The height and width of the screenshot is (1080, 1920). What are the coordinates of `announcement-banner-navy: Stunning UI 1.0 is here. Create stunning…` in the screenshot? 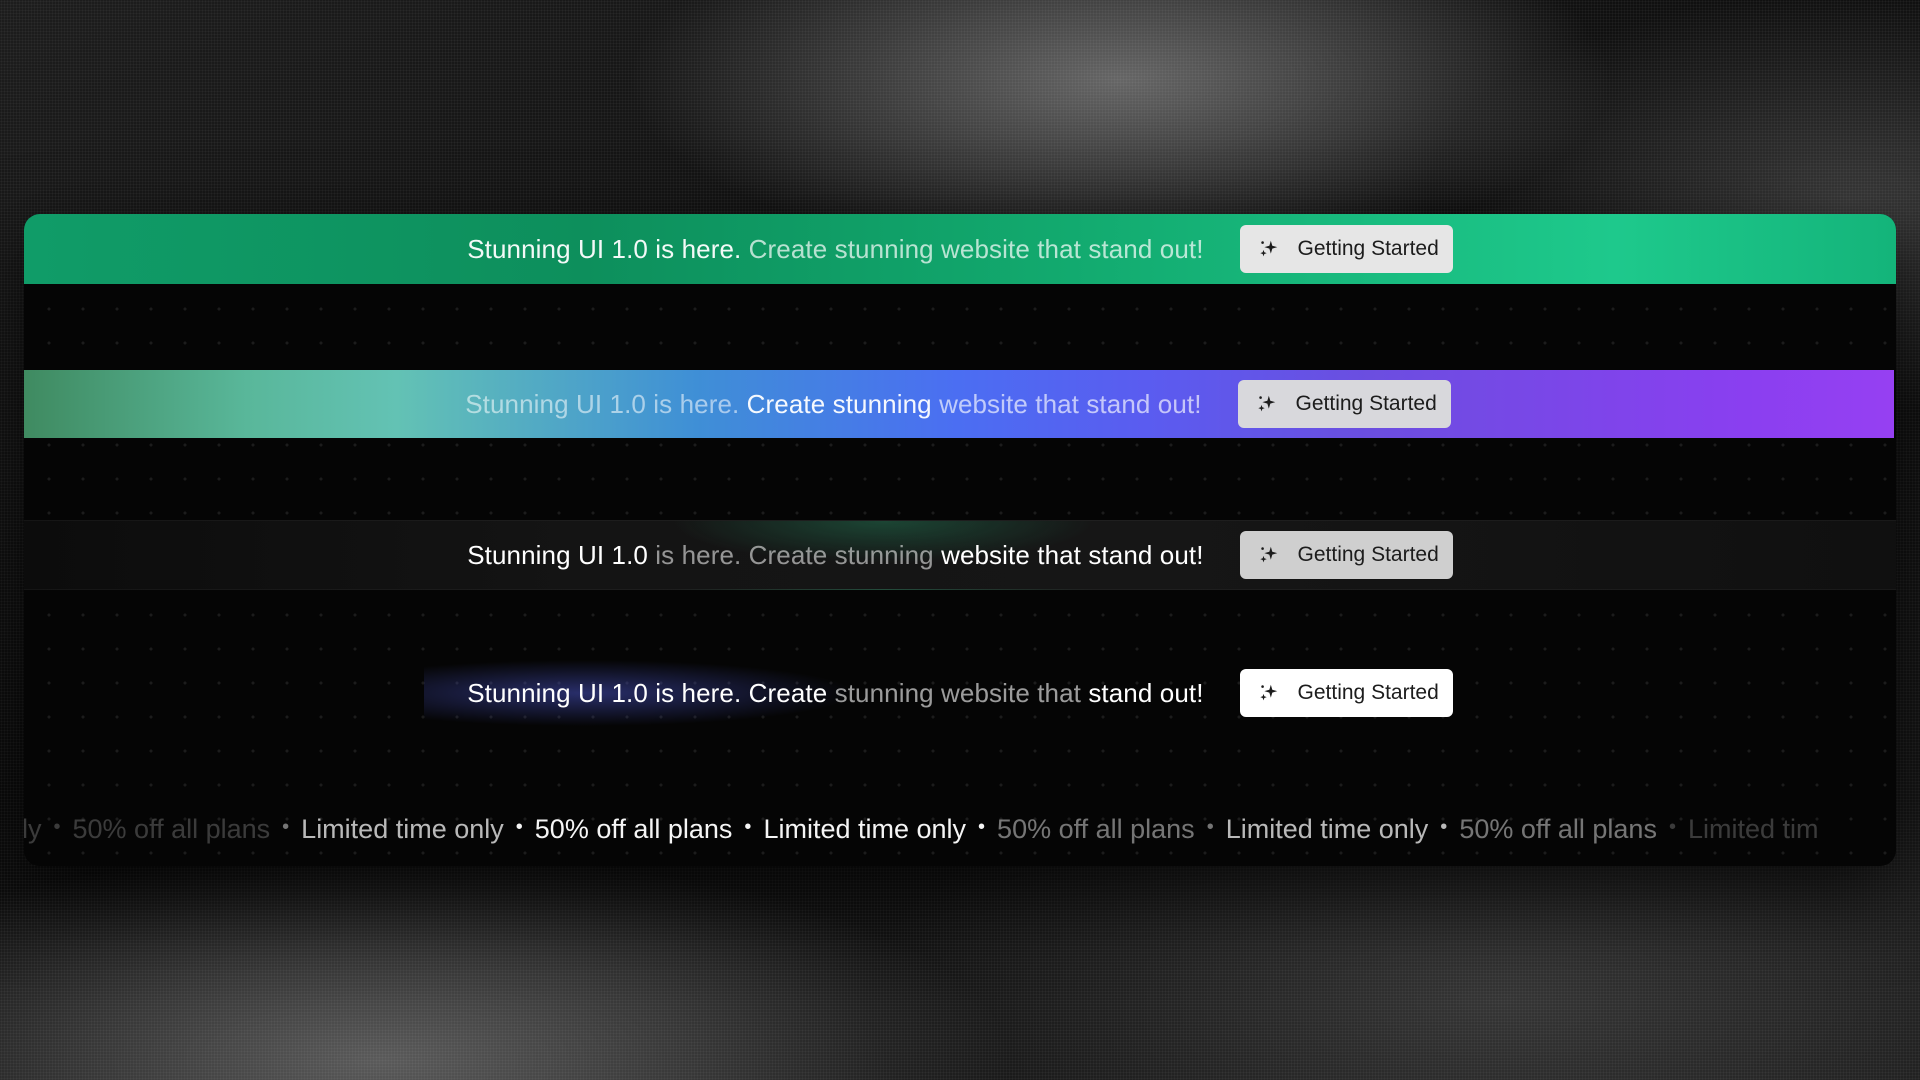 It's located at (960, 693).